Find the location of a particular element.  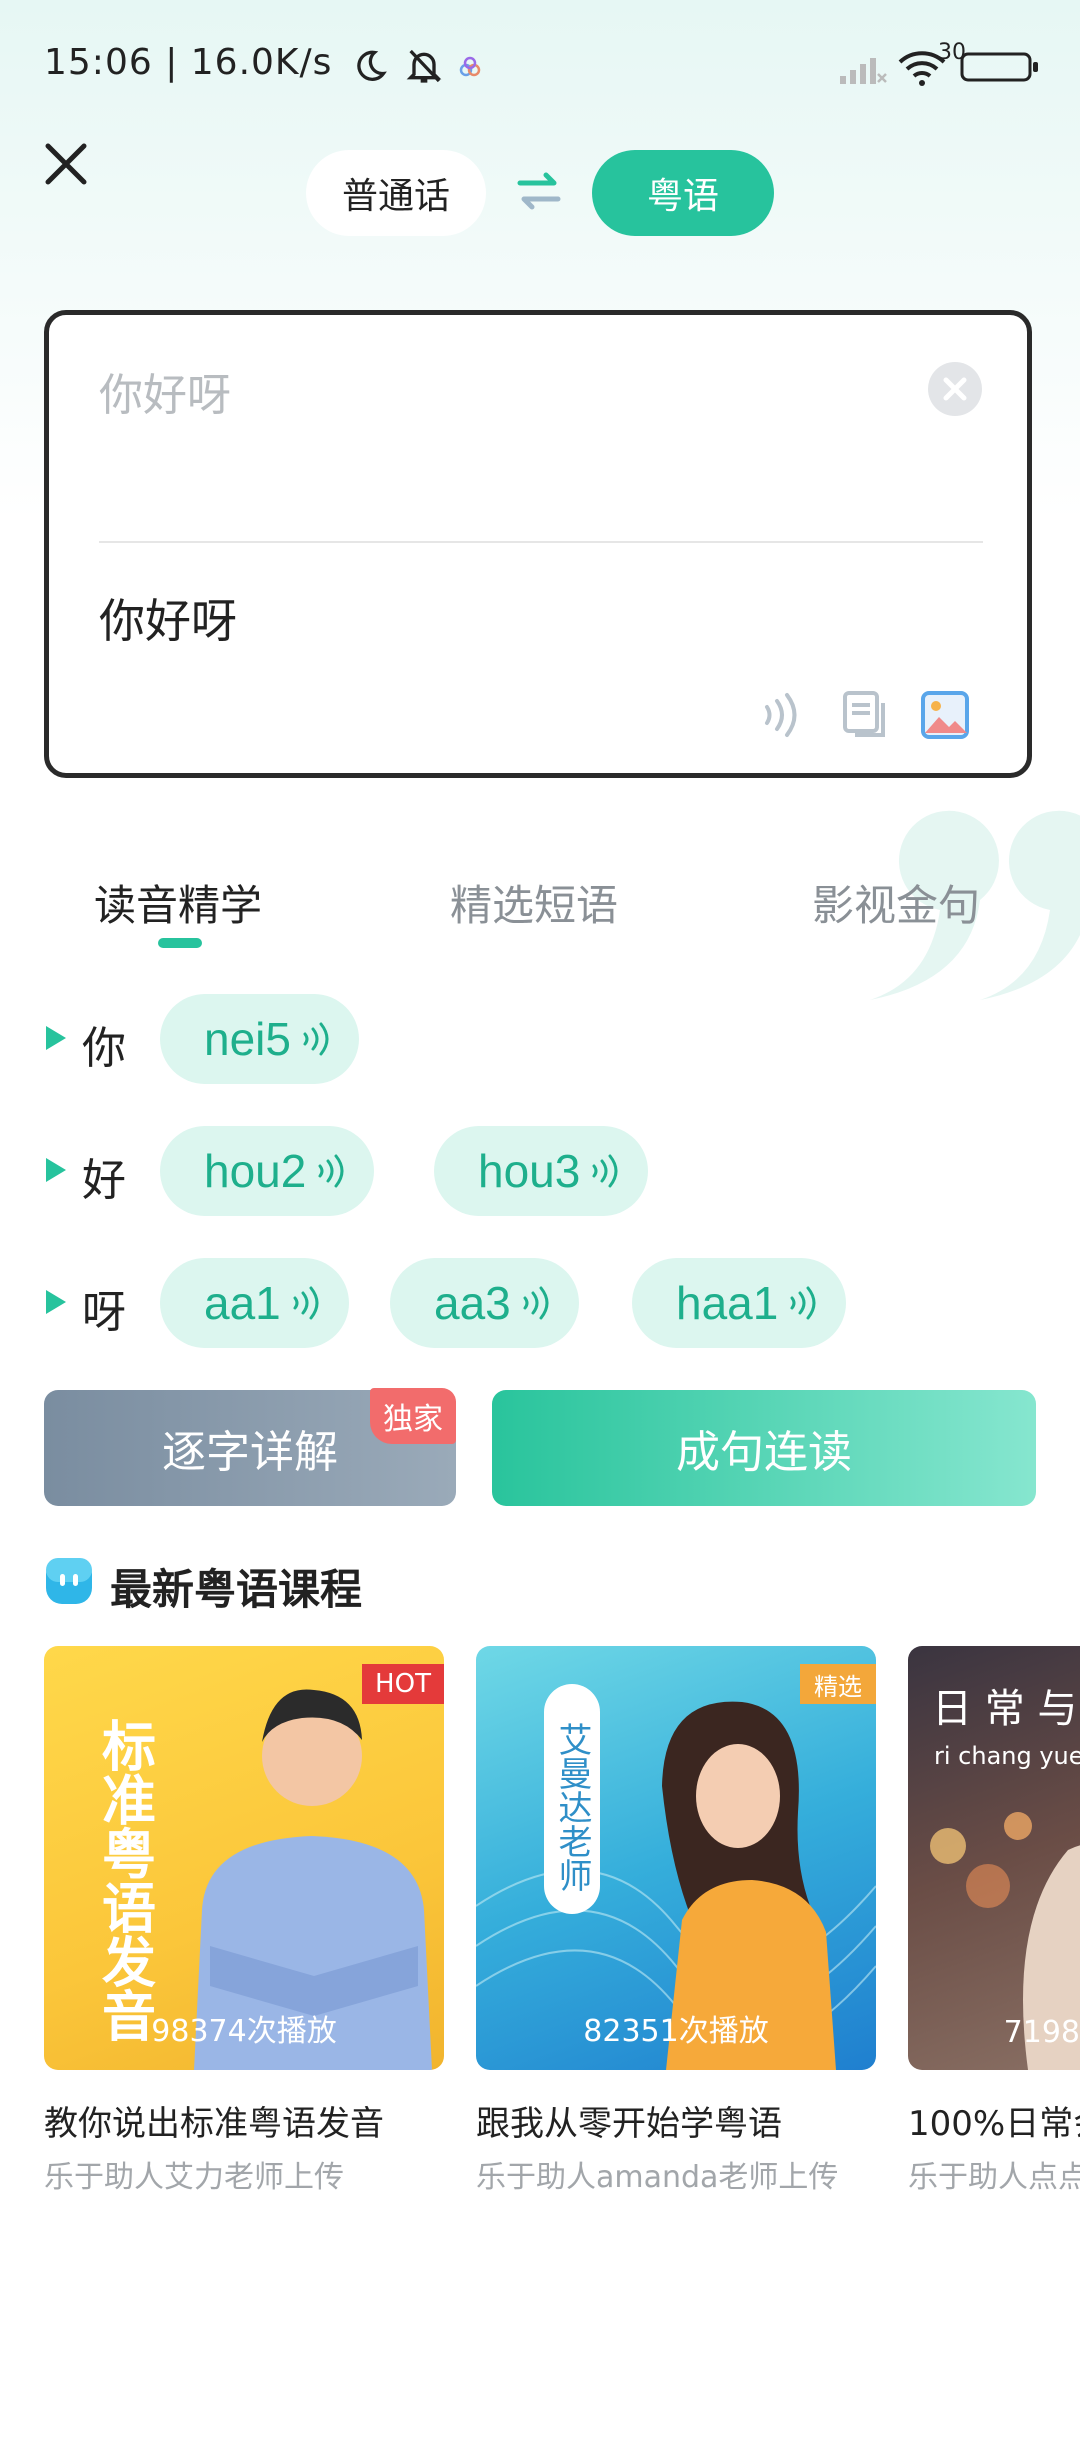

reading-text: aa1 is located at coordinates (242, 1303).